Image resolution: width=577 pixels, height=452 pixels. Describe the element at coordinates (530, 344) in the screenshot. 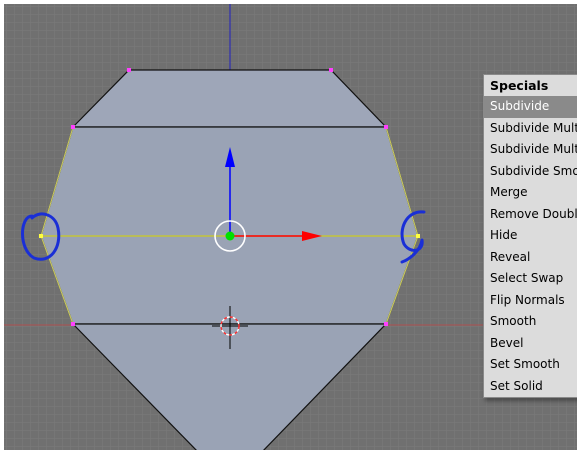

I see `menu-item-bevel: Bevel` at that location.